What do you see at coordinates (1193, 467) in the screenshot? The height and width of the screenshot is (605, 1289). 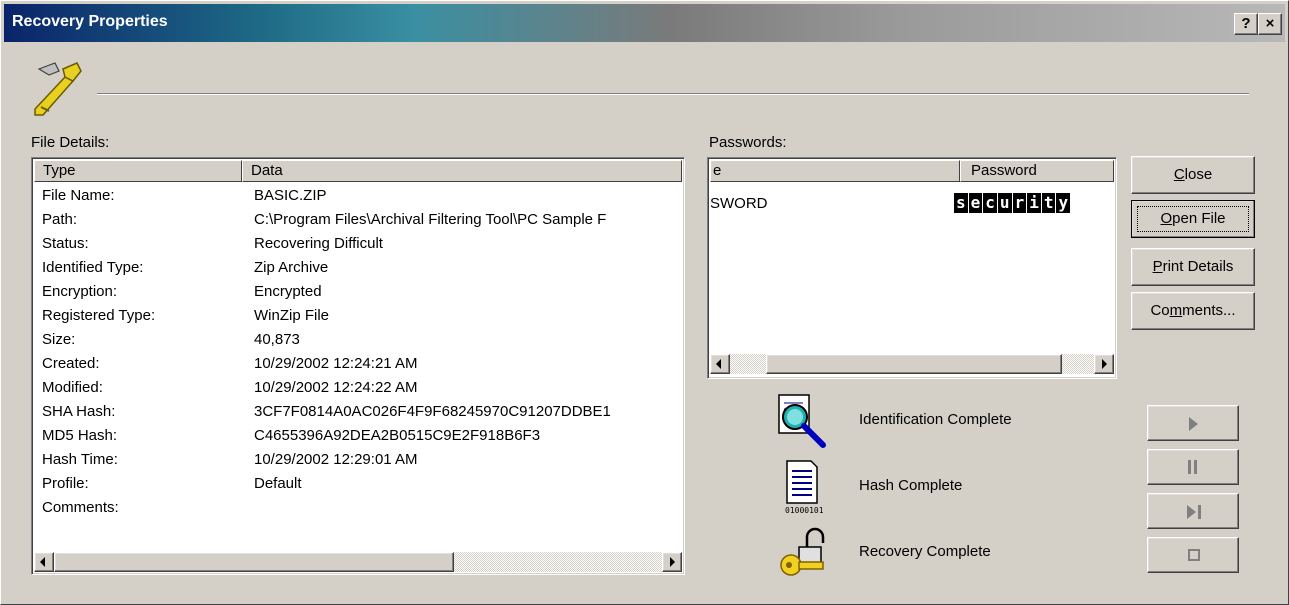 I see `pause-button` at bounding box center [1193, 467].